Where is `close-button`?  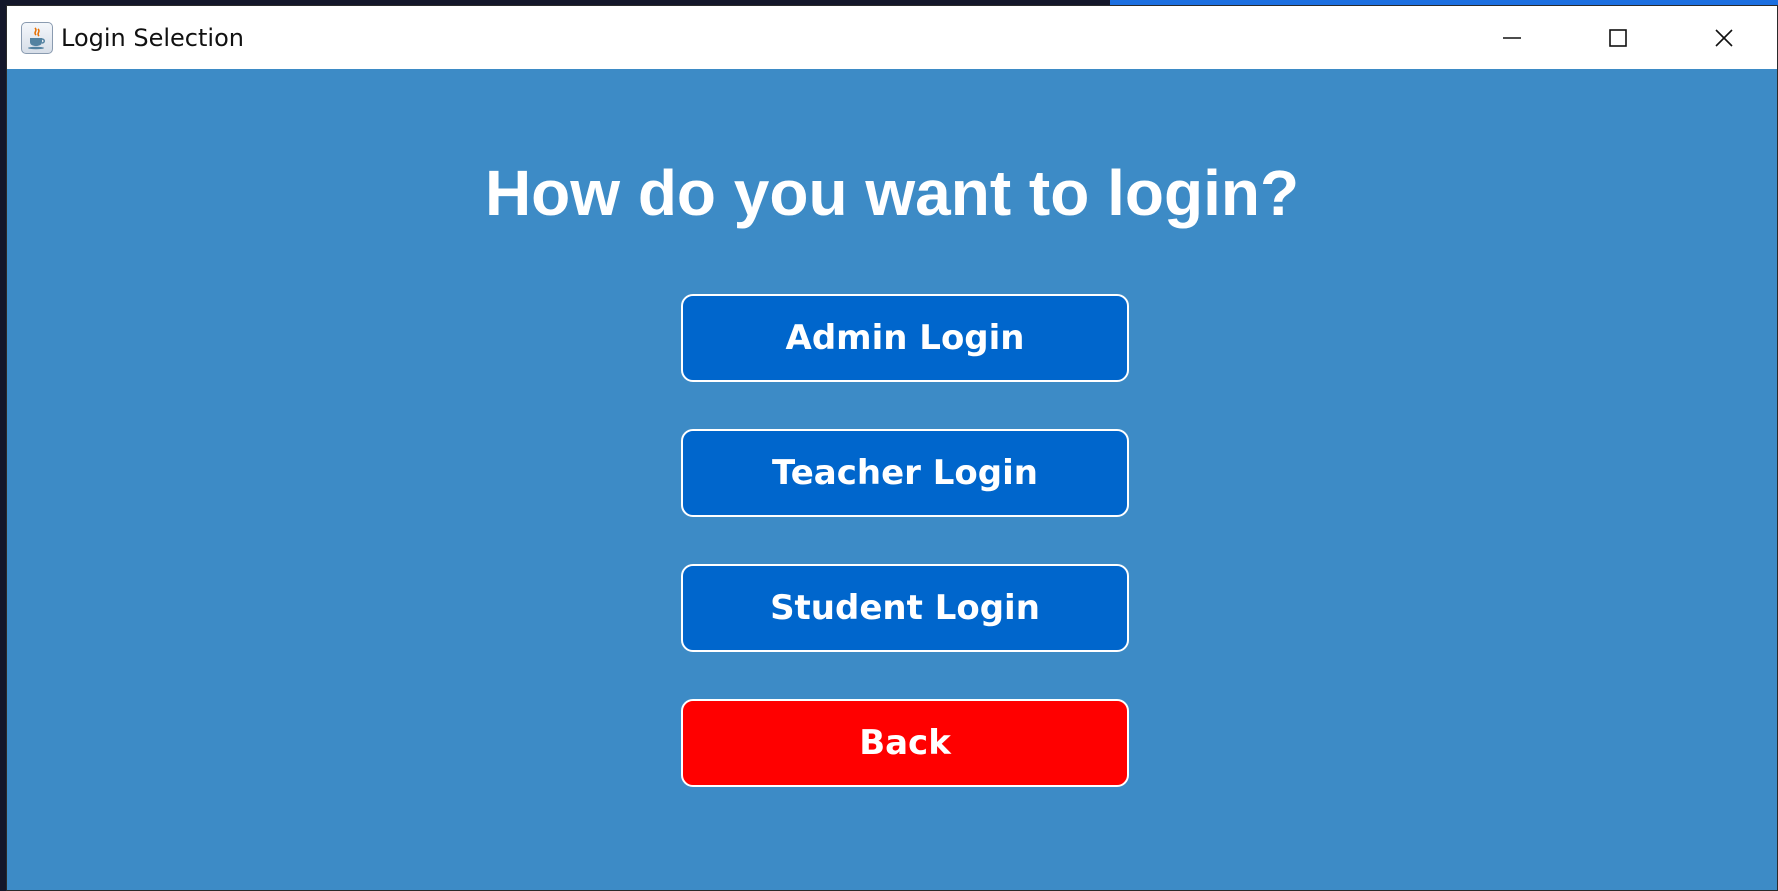
close-button is located at coordinates (1724, 37).